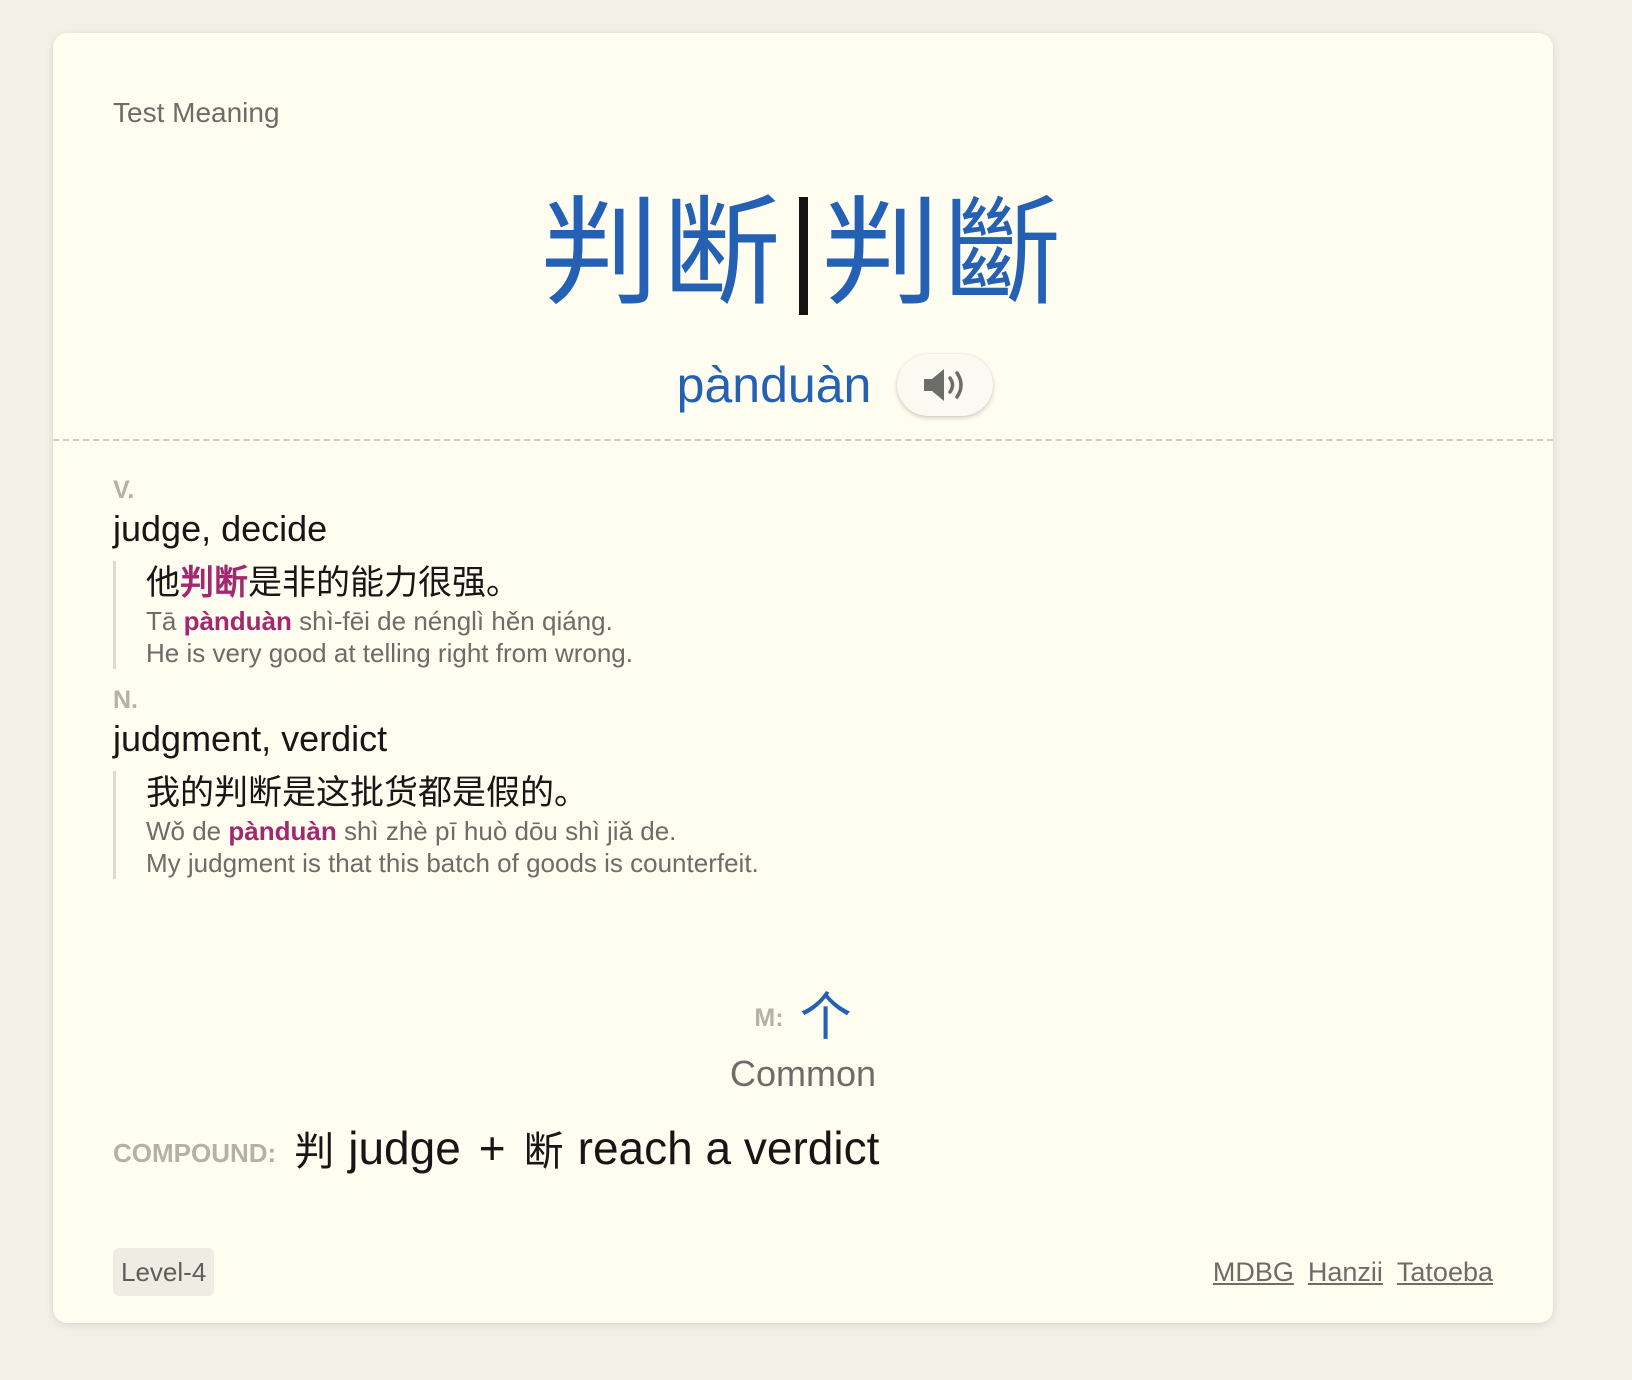 The height and width of the screenshot is (1380, 1632). I want to click on example-chinese-part: 是非的能力很强。, so click(384, 583).